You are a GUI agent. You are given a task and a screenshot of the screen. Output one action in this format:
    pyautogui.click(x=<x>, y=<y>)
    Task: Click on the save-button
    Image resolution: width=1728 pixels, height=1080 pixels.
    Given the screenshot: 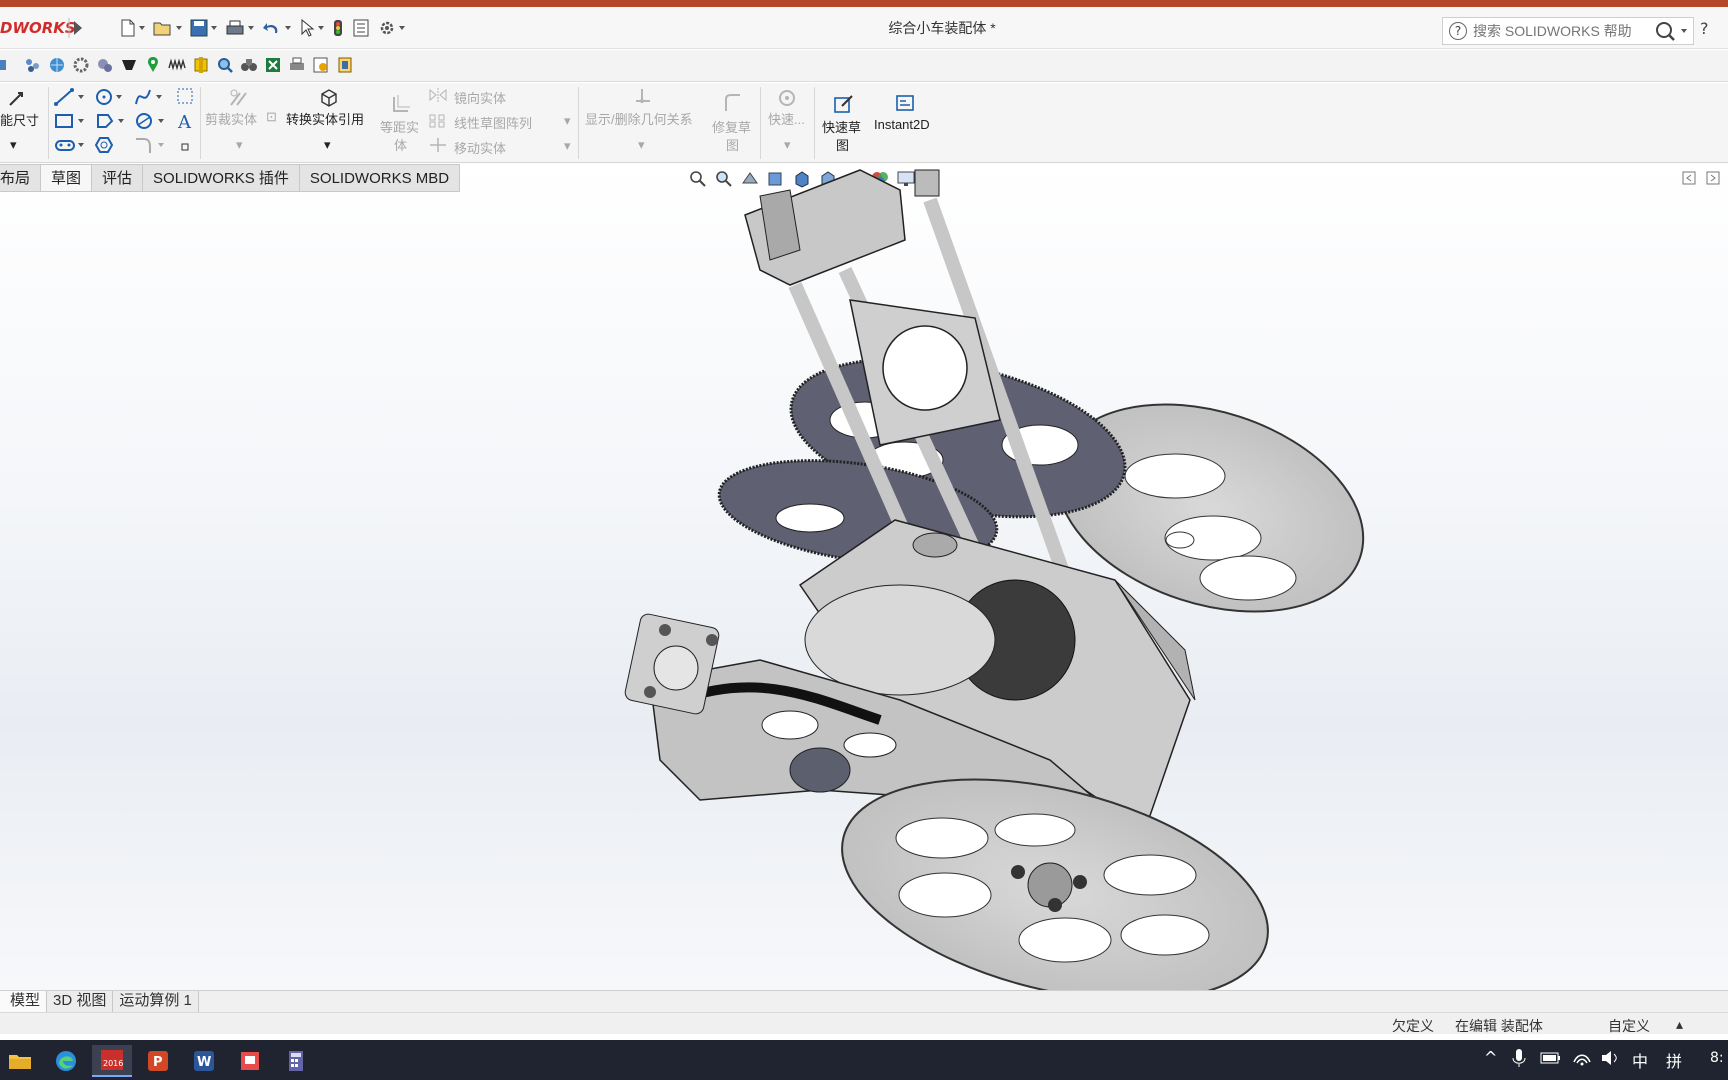 What is the action you would take?
    pyautogui.click(x=203, y=28)
    